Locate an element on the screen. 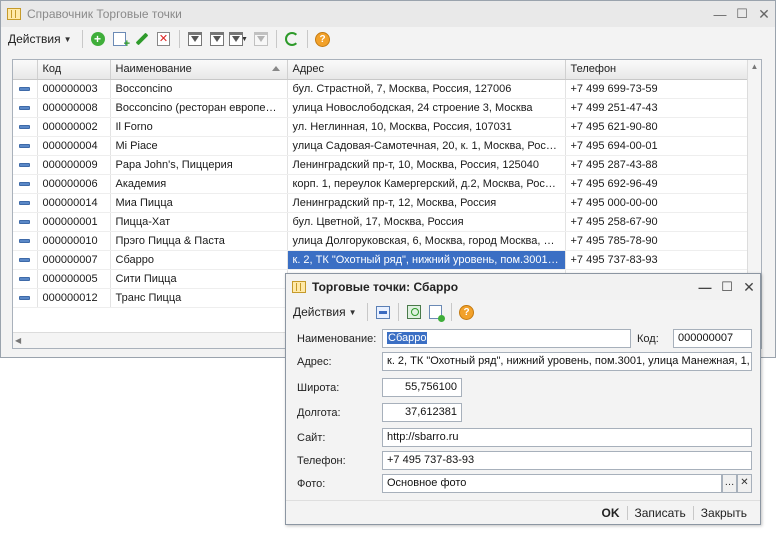  refresh-icon is located at coordinates (291, 39).